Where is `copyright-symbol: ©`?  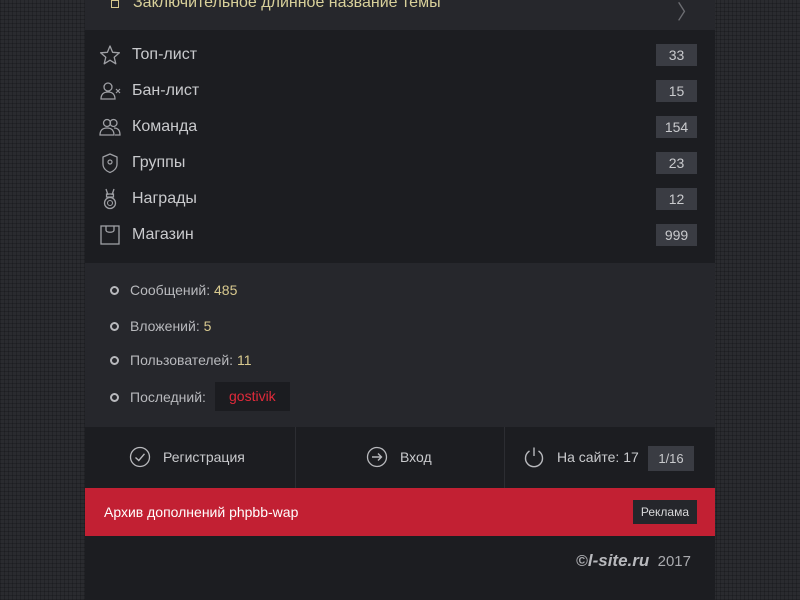 copyright-symbol: © is located at coordinates (582, 561).